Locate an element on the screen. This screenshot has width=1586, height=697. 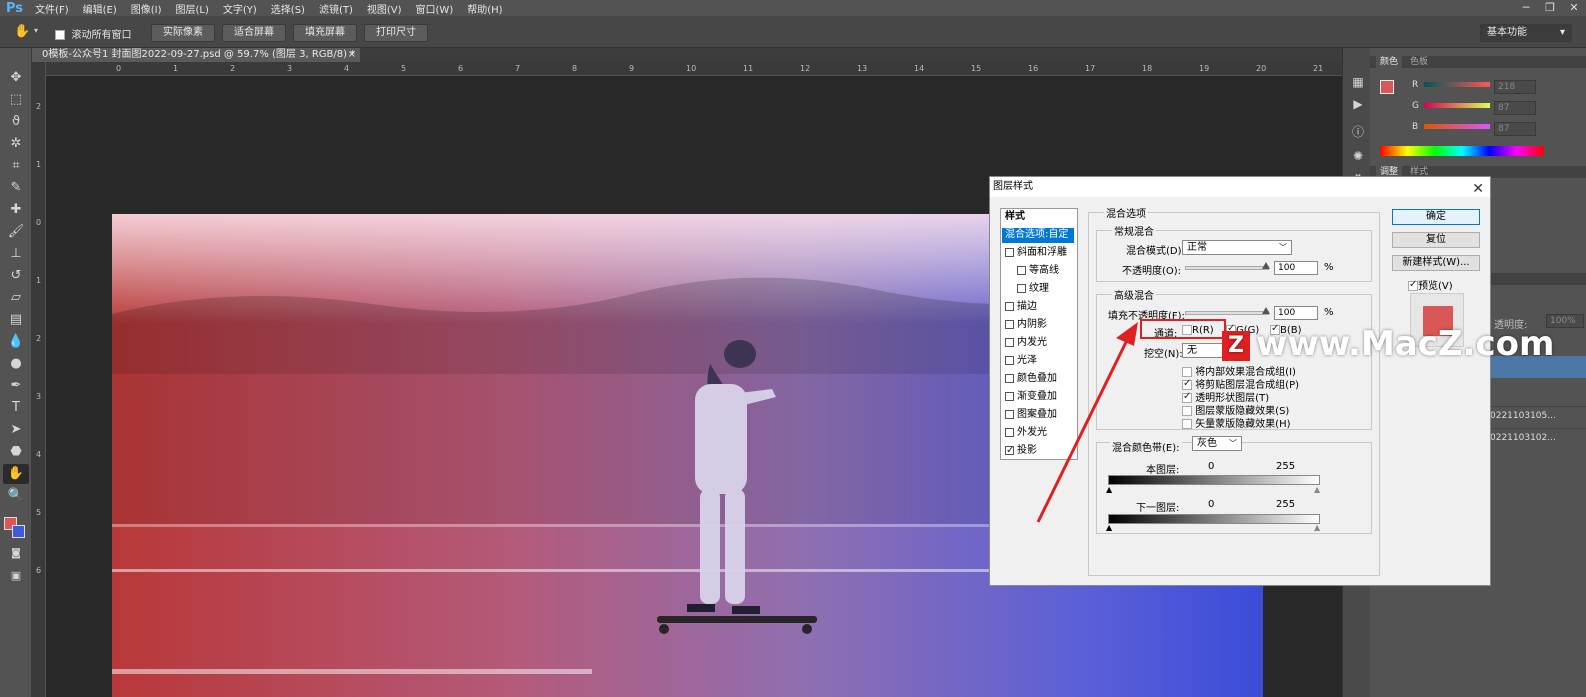
blue-slider is located at coordinates (1457, 126).